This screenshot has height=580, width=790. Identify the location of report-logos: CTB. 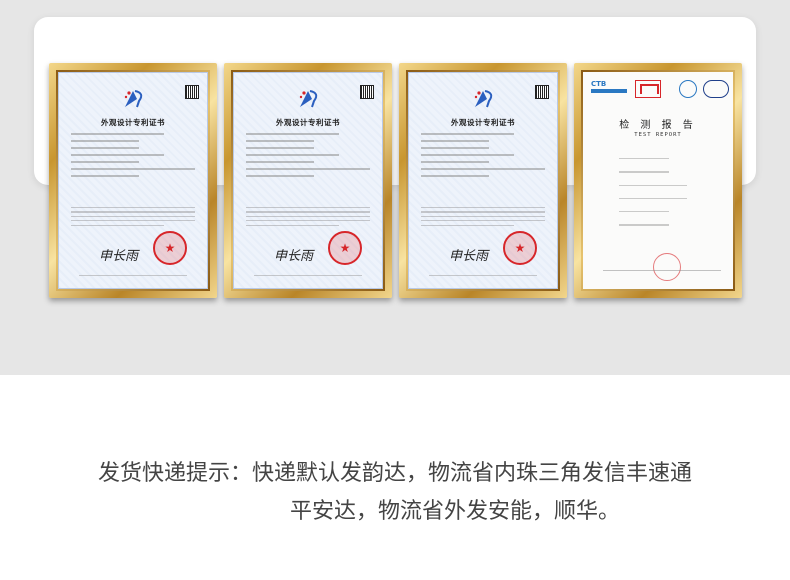
(660, 89).